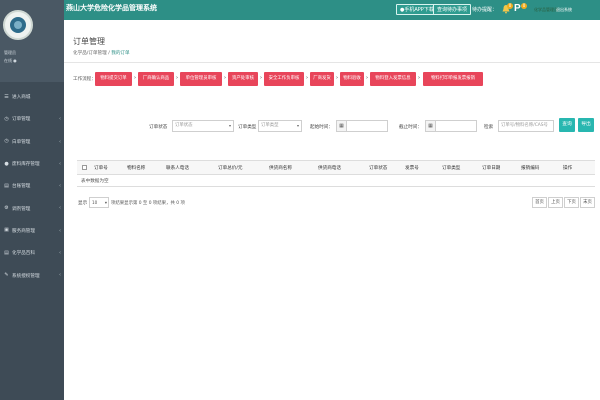 This screenshot has height=400, width=600. I want to click on flow-step-invoice-entry: 物料登入发票信息, so click(393, 79).